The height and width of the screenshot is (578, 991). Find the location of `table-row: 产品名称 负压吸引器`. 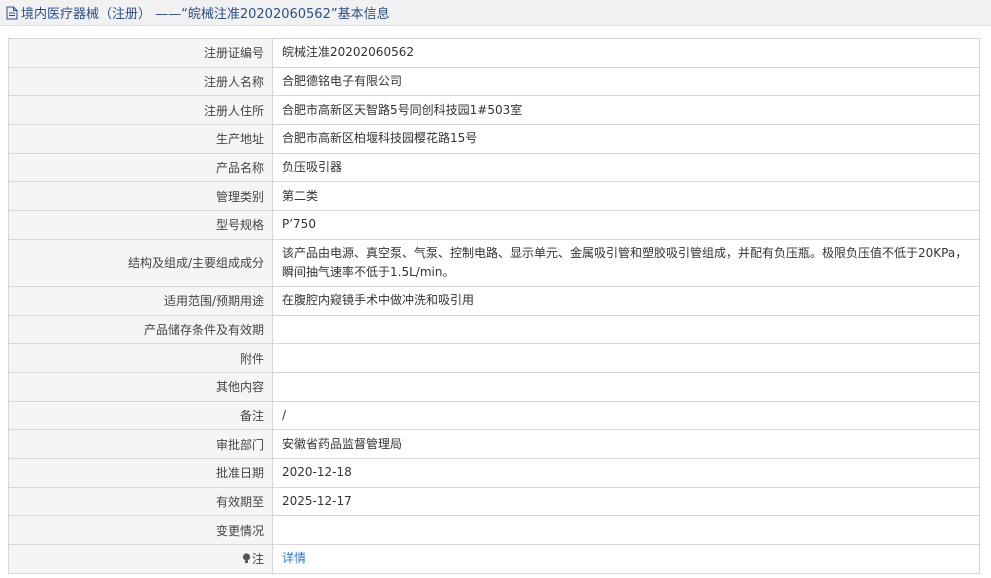

table-row: 产品名称 负压吸引器 is located at coordinates (494, 167).